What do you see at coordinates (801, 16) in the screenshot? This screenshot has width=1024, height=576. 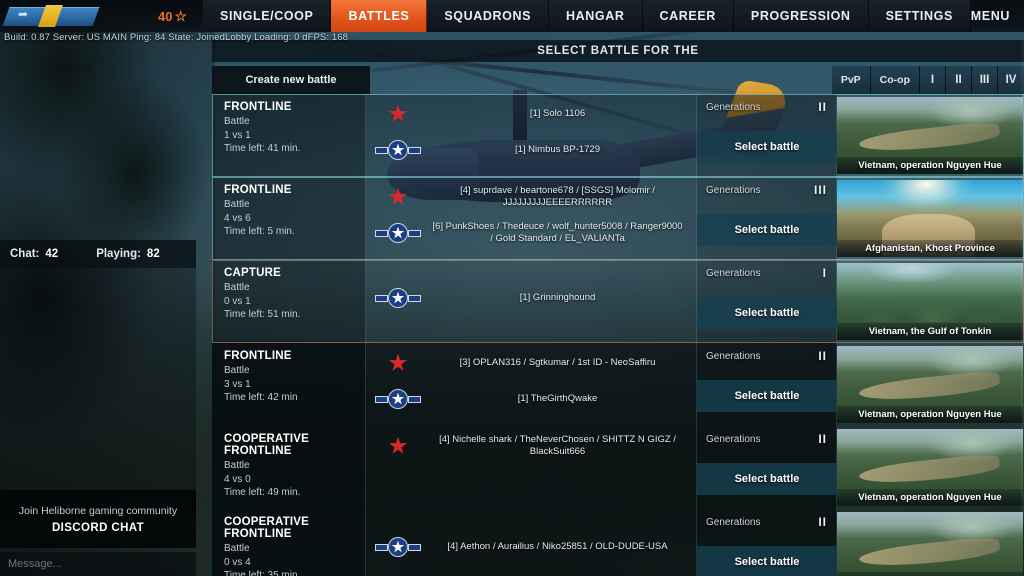 I see `tab-progression: PROGRESSION` at bounding box center [801, 16].